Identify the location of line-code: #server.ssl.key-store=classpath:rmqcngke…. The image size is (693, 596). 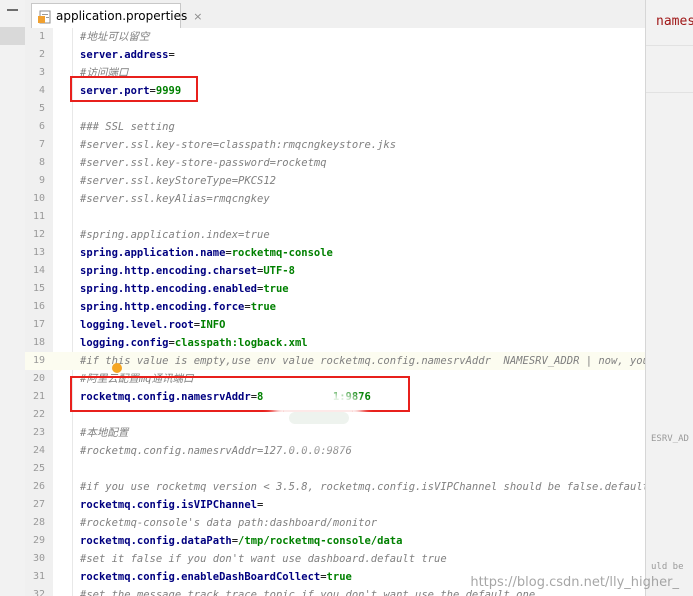
(238, 145).